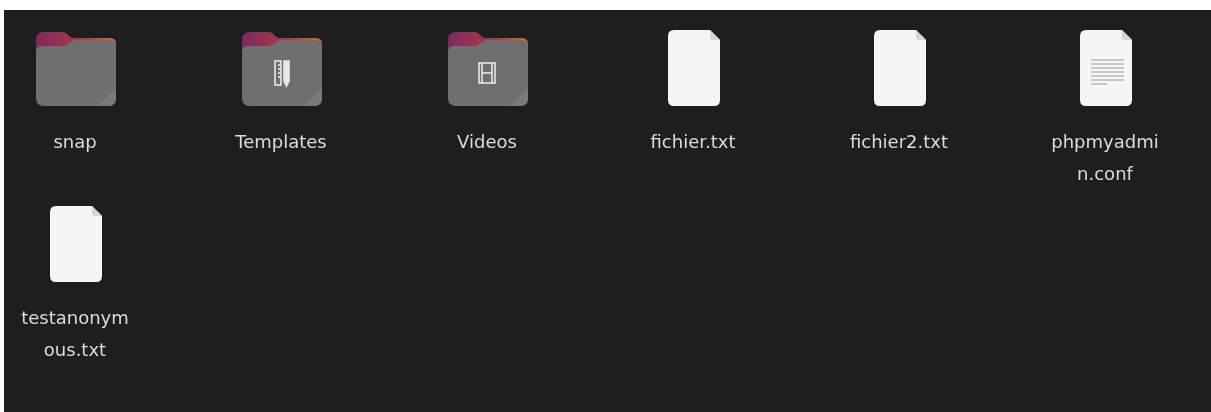 The image size is (1211, 412). I want to click on file-name: Videos, so click(487, 142).